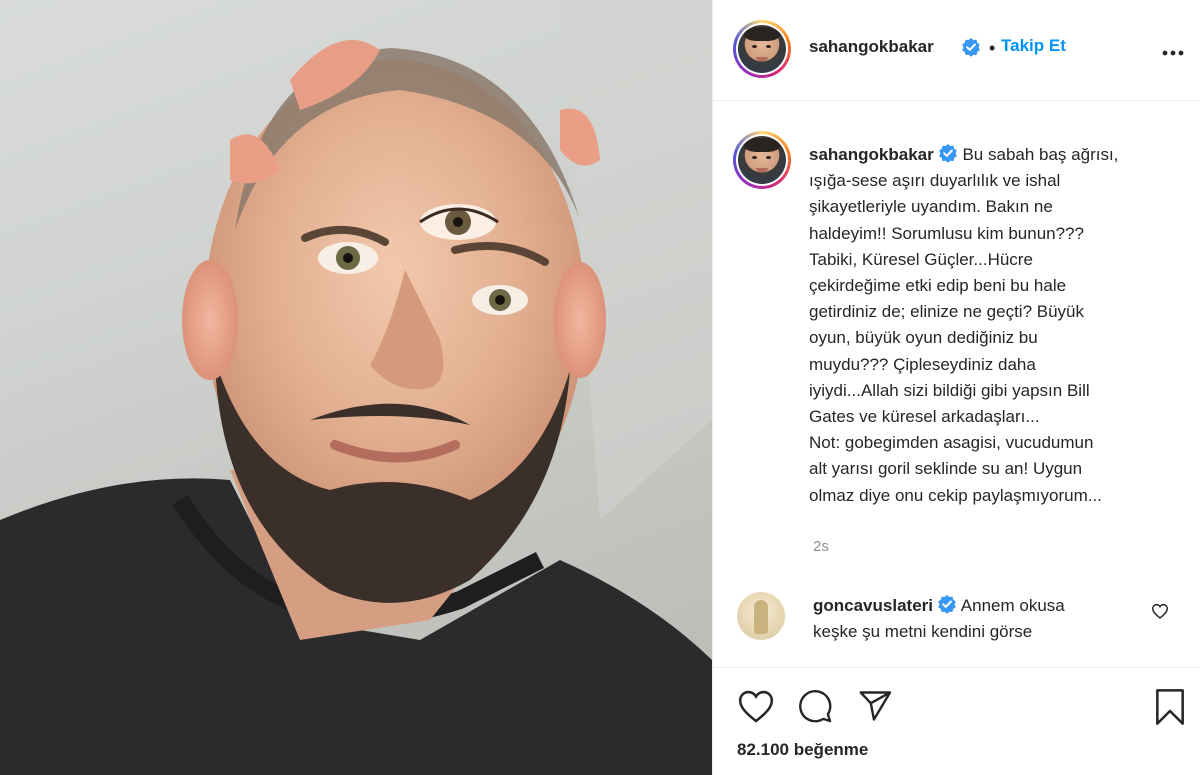 The width and height of the screenshot is (1200, 775). What do you see at coordinates (956, 50) in the screenshot?
I see `post-header: sahangokbakar • Takip Et` at bounding box center [956, 50].